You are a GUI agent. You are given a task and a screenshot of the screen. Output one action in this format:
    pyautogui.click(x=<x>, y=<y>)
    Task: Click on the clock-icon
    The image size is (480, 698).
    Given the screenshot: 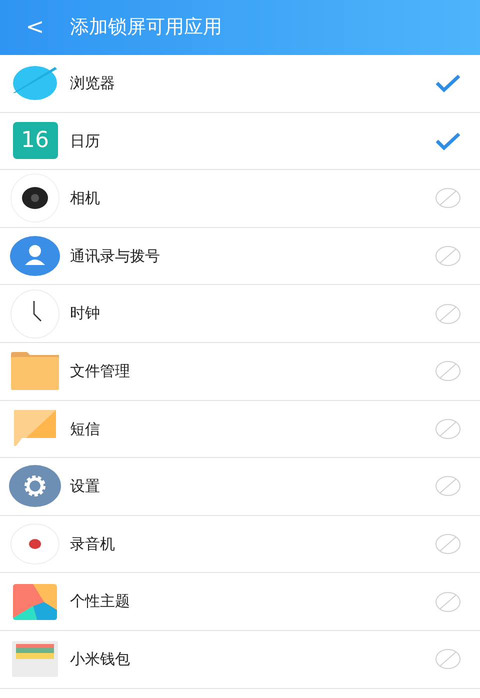 What is the action you would take?
    pyautogui.click(x=35, y=313)
    